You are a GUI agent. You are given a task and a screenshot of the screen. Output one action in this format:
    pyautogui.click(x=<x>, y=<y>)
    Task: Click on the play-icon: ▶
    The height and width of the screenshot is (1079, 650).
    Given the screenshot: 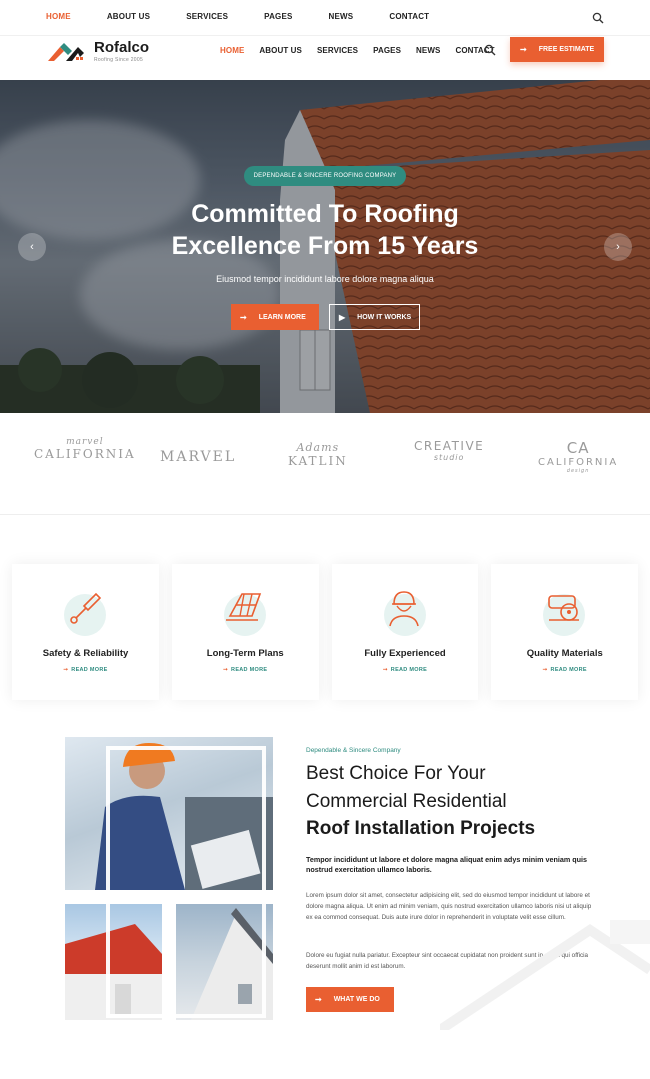 What is the action you would take?
    pyautogui.click(x=342, y=317)
    